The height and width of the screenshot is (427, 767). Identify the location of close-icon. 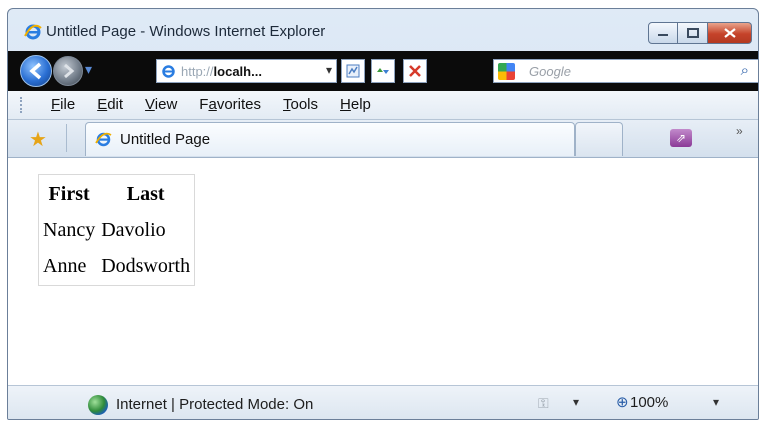
(729, 33).